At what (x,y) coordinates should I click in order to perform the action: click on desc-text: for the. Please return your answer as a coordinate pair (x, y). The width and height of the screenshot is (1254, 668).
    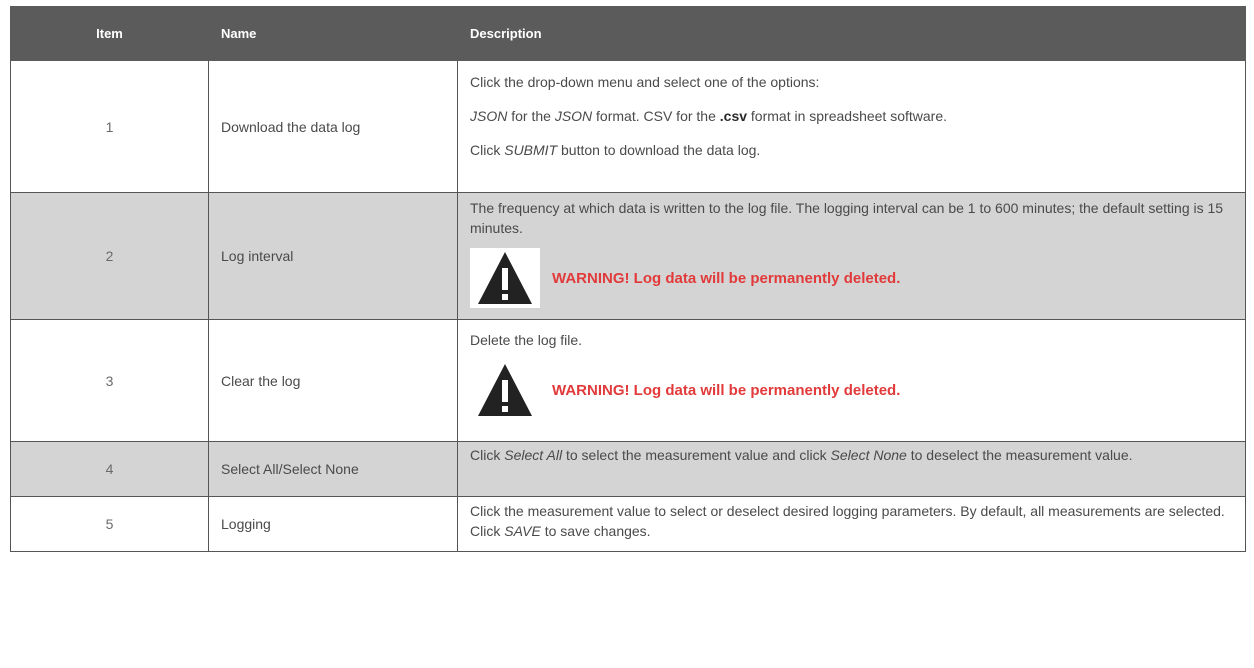
    Looking at the image, I should click on (531, 116).